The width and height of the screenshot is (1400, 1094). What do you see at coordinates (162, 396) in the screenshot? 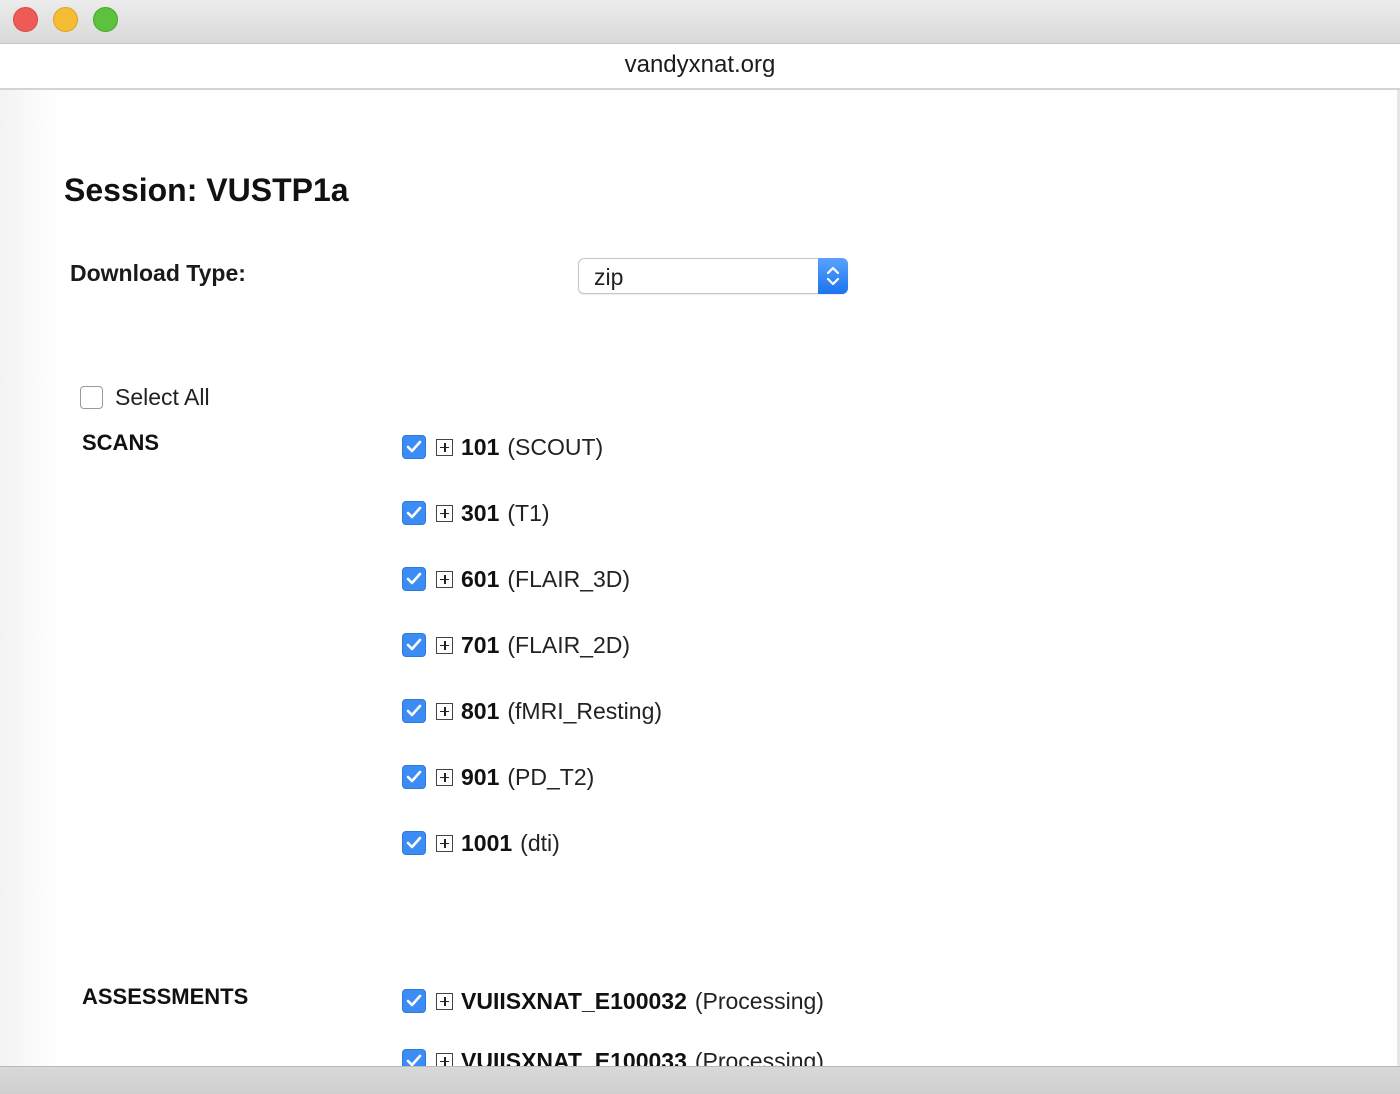
I see `select-all-label: Select All` at bounding box center [162, 396].